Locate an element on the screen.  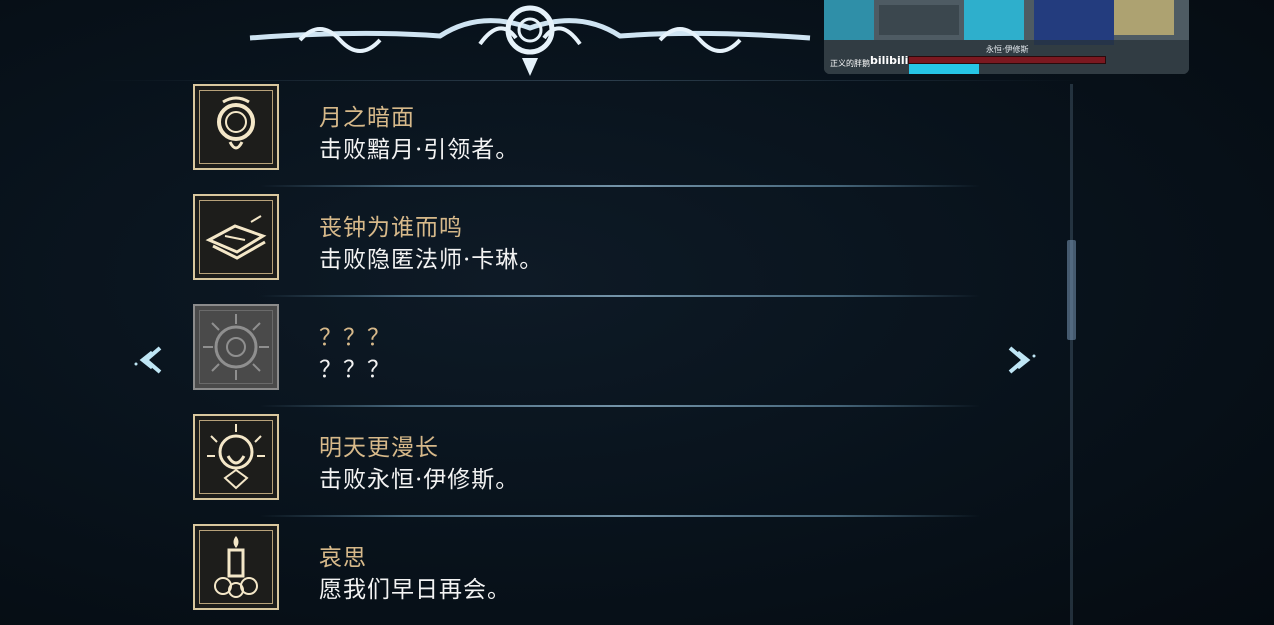
previous-page-button is located at coordinates (152, 360).